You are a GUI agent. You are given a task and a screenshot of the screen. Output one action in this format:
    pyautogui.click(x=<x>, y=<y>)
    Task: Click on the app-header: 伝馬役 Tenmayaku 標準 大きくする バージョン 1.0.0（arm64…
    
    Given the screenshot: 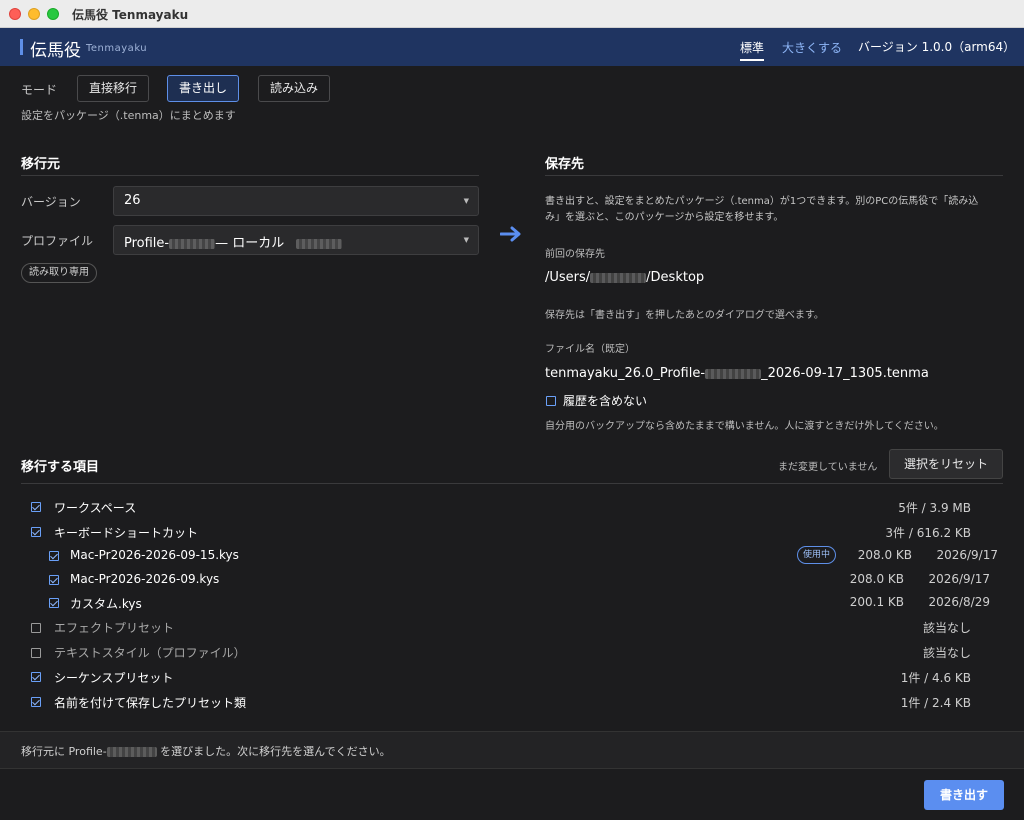 What is the action you would take?
    pyautogui.click(x=512, y=47)
    